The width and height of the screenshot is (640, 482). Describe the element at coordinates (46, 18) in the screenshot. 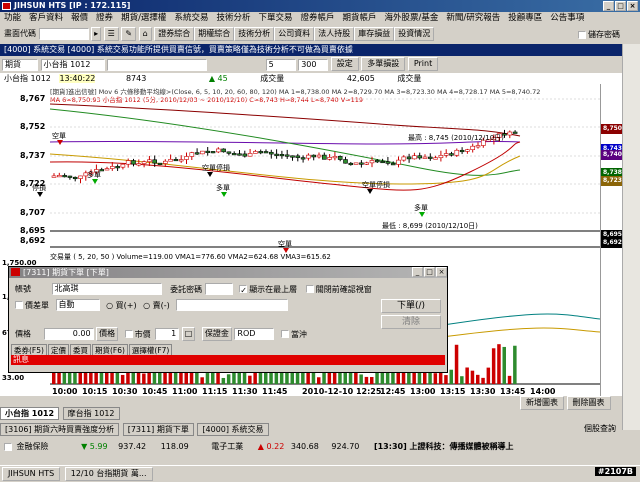

I see `menu-item-1: 客戶資料` at that location.